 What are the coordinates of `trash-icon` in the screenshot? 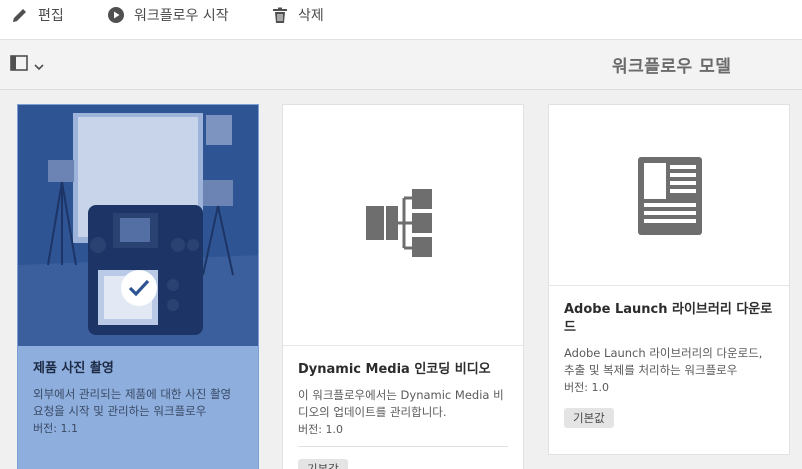 It's located at (280, 15).